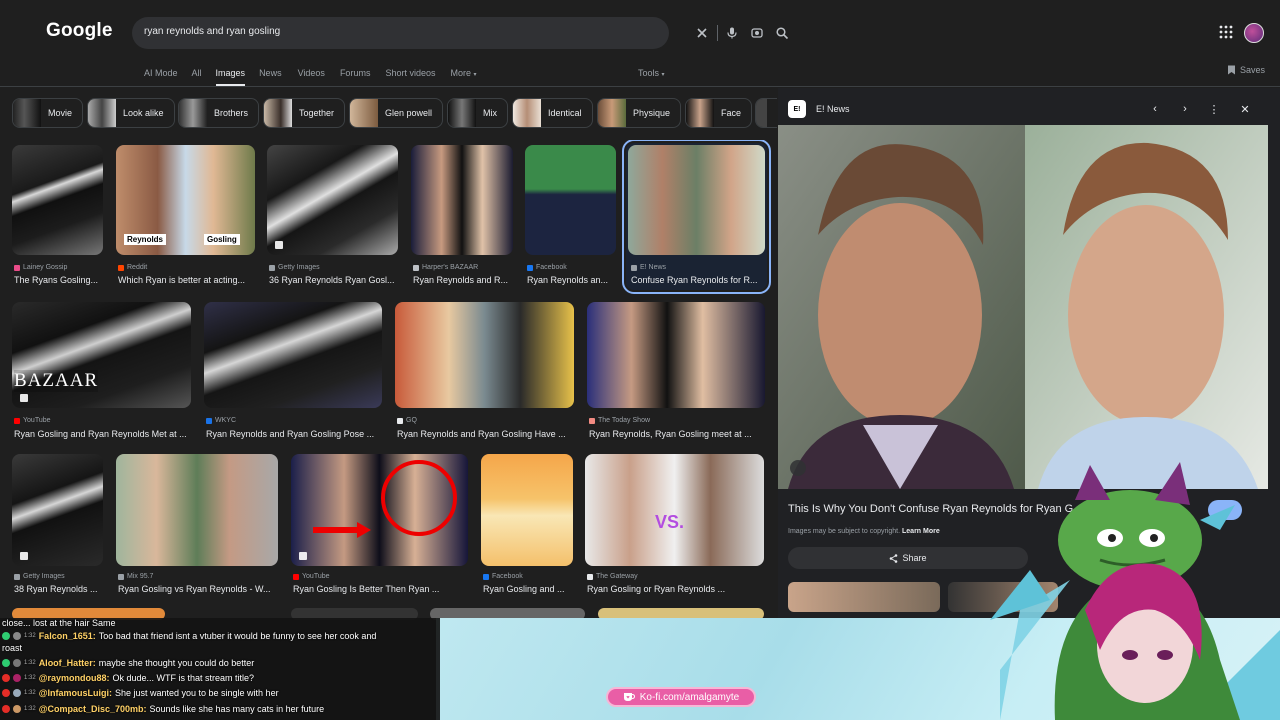  Describe the element at coordinates (552, 113) in the screenshot. I see `chip-identical: Identical` at that location.